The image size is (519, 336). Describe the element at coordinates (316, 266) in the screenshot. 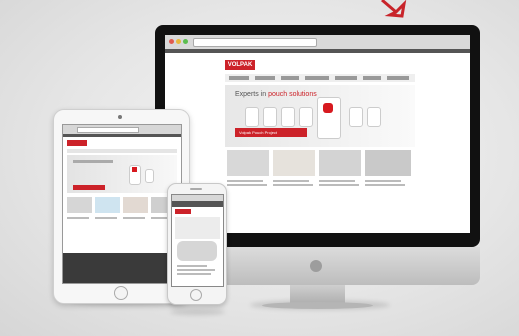

I see `apple-logo-icon` at that location.